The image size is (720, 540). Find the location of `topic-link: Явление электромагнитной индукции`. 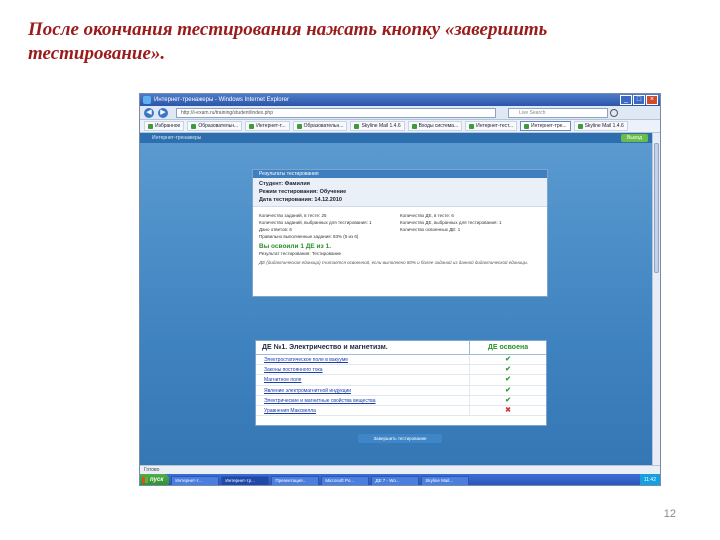

topic-link: Явление электромагнитной индукции is located at coordinates (363, 390).